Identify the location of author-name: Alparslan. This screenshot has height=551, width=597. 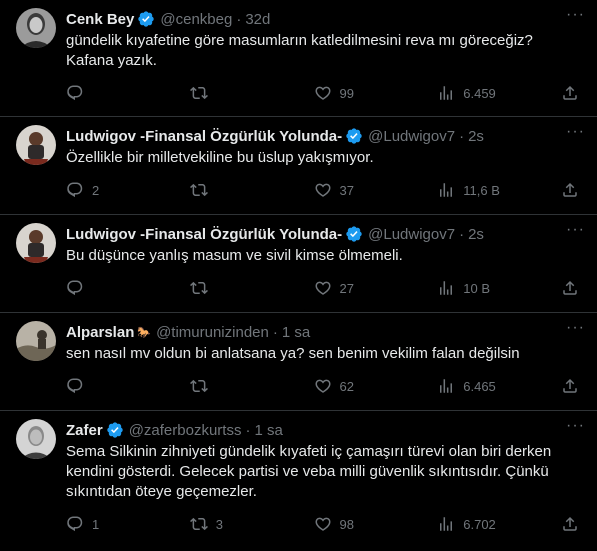
(100, 332).